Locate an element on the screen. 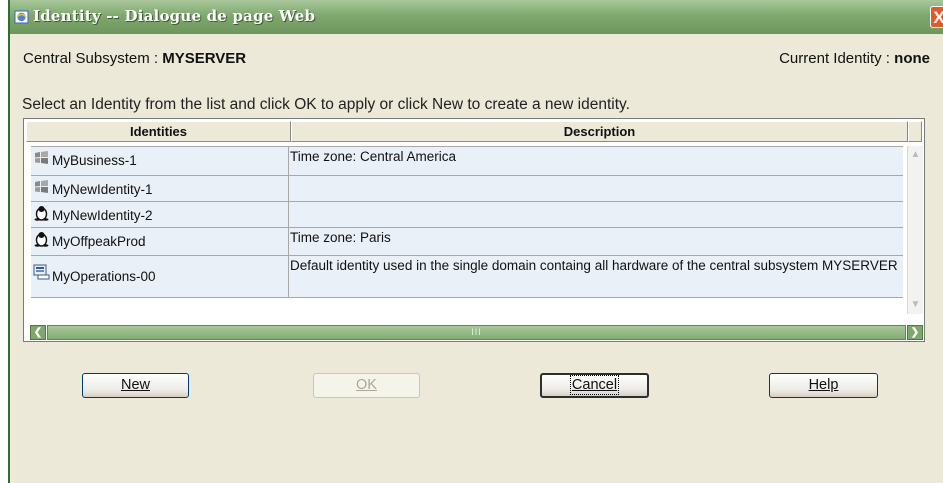  help-button: Help is located at coordinates (823, 385).